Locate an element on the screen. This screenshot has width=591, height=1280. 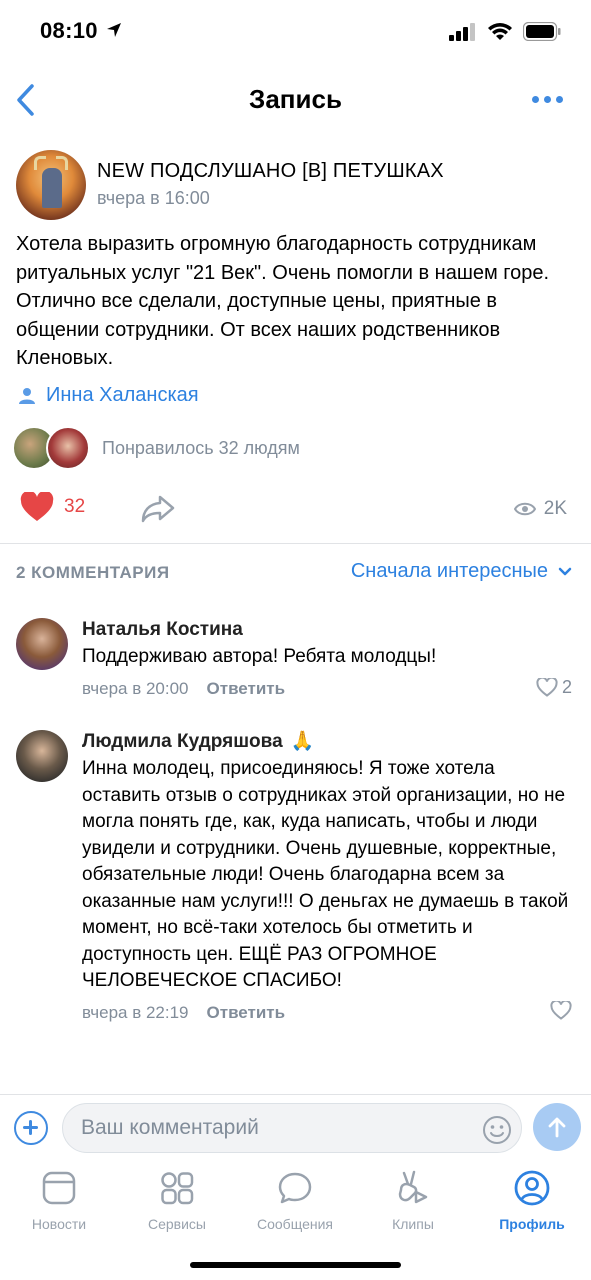
tab-news: Новости is located at coordinates (59, 1200).